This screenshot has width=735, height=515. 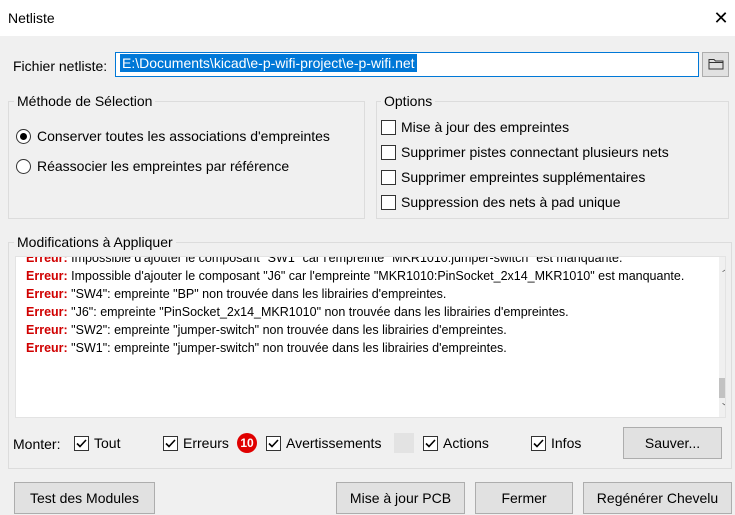 What do you see at coordinates (95, 242) in the screenshot?
I see `modifications-title: Modifications à Appliquer` at bounding box center [95, 242].